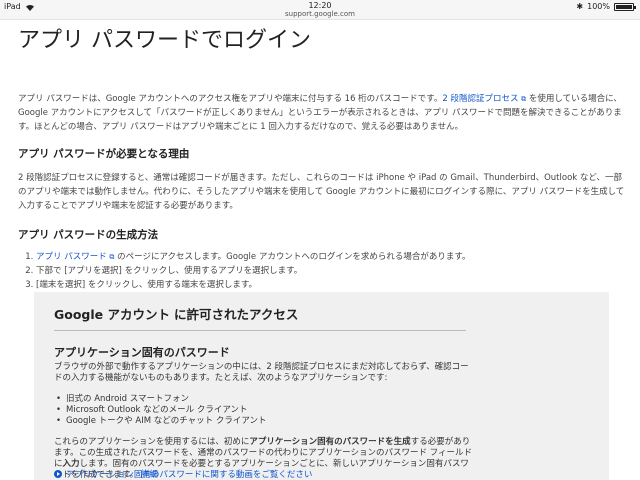 This screenshot has width=640, height=480. Describe the element at coordinates (58, 474) in the screenshot. I see `play-icon` at that location.